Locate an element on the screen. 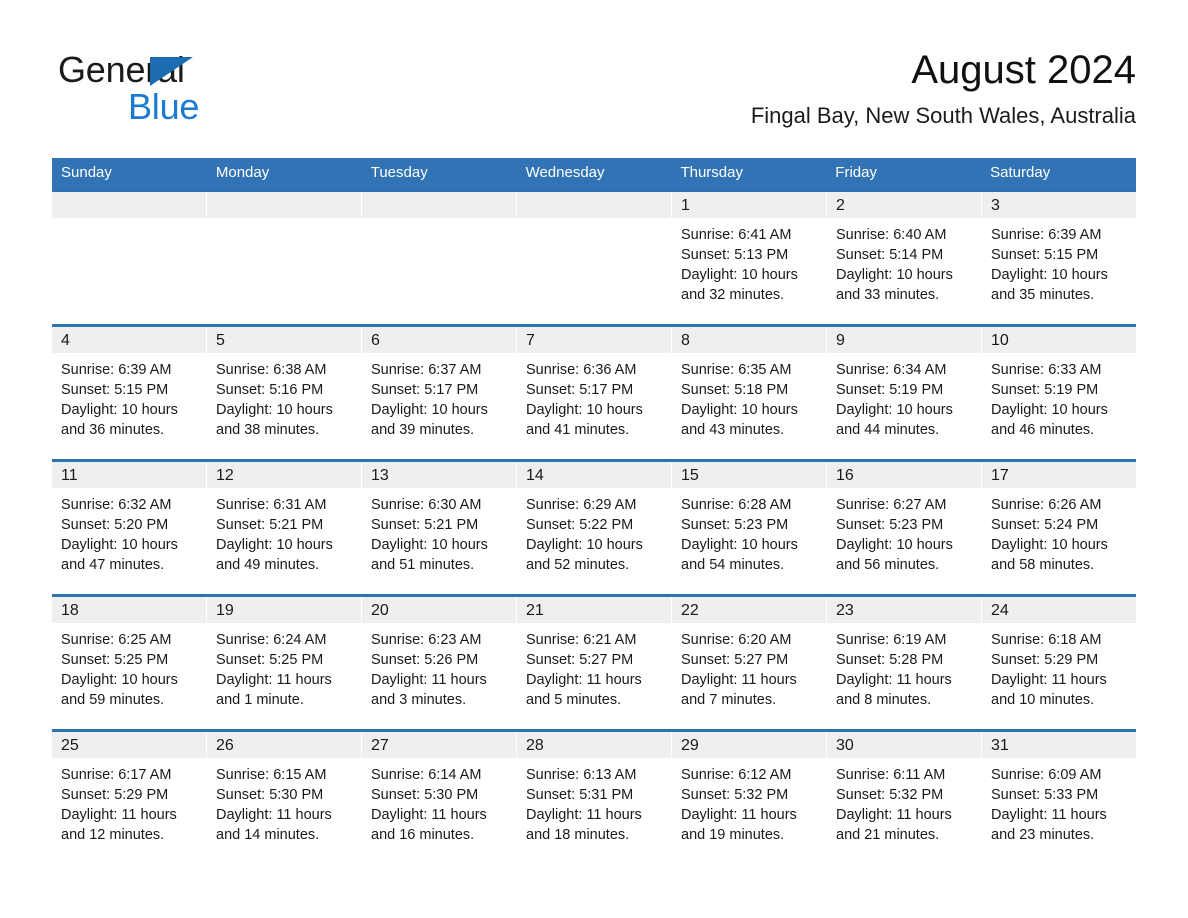 Image resolution: width=1188 pixels, height=918 pixels. date-band: 22 is located at coordinates (749, 610).